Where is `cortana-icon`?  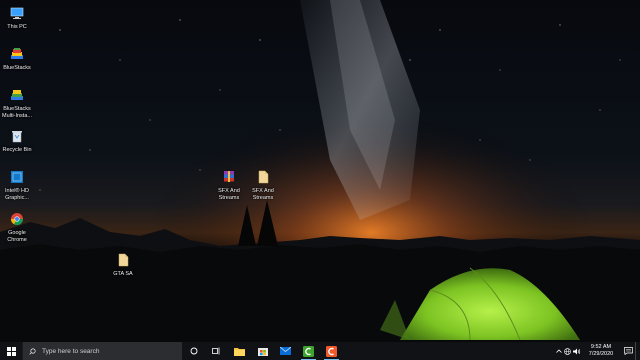
cortana-icon is located at coordinates (193, 351).